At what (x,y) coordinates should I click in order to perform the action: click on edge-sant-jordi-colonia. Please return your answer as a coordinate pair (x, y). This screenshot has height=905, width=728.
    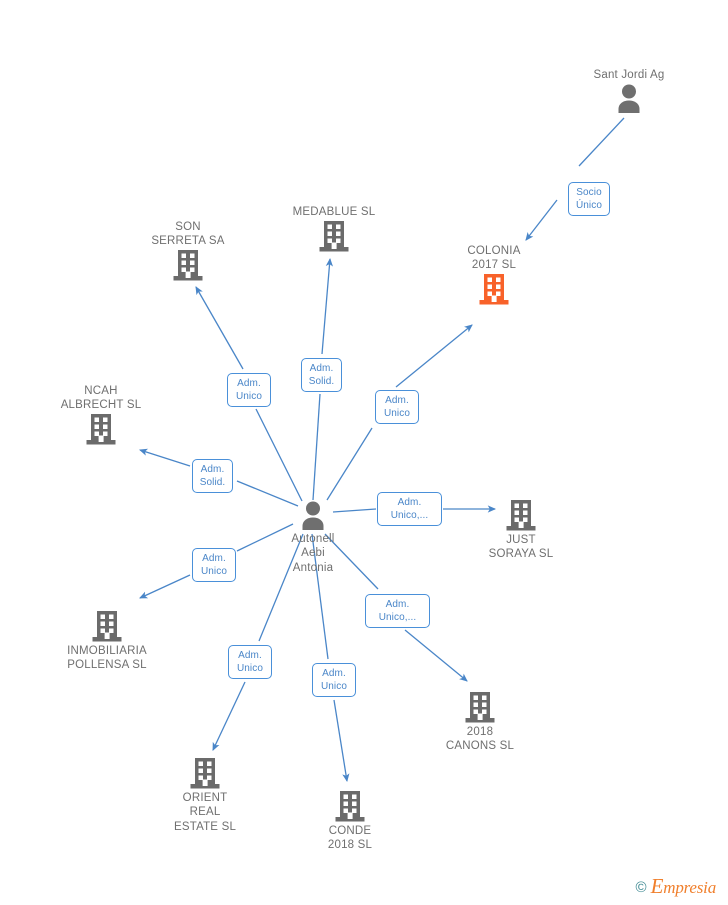
    Looking at the image, I should click on (575, 179).